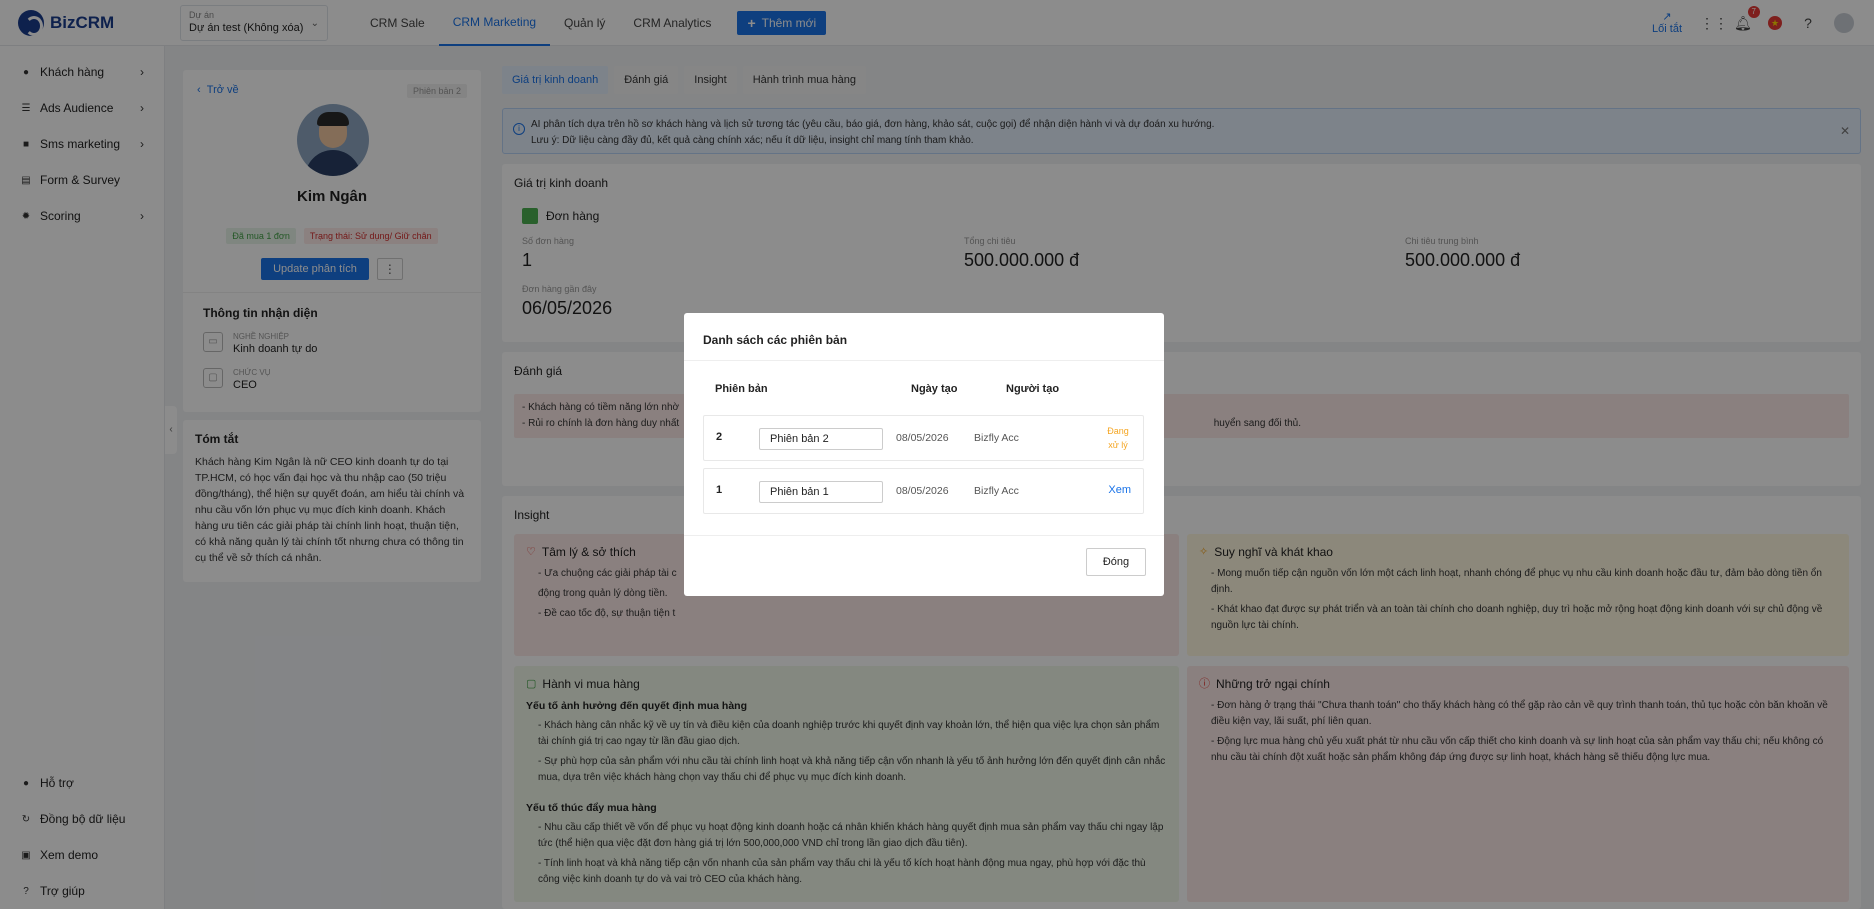 The image size is (1874, 909). I want to click on modal-title: Danh sách các phiên bản, so click(775, 340).